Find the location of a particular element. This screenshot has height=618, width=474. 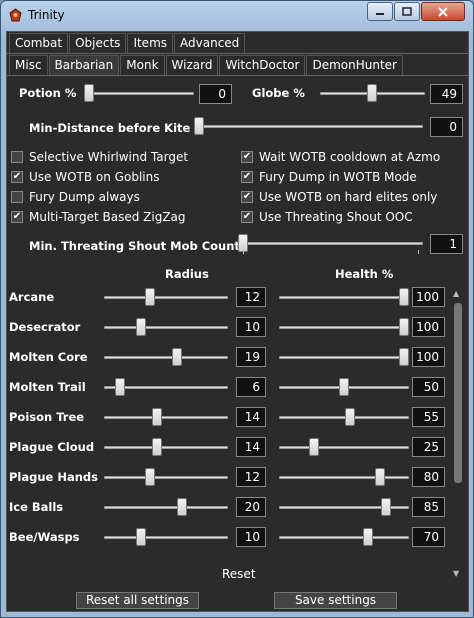

save-settings-button: Save settings is located at coordinates (335, 600).